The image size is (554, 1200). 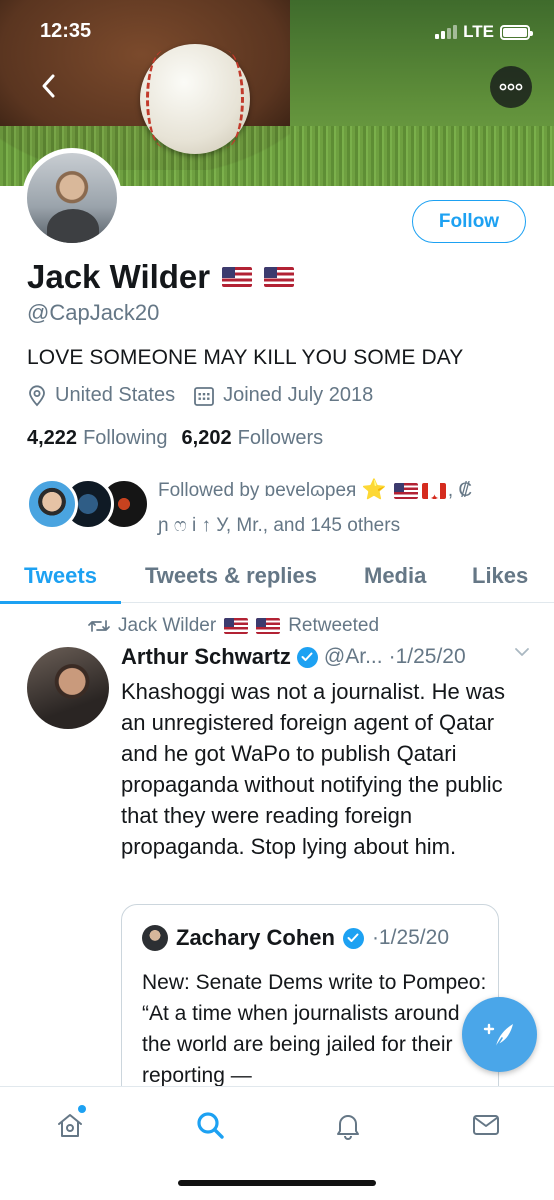 I want to click on back-button, so click(x=48, y=86).